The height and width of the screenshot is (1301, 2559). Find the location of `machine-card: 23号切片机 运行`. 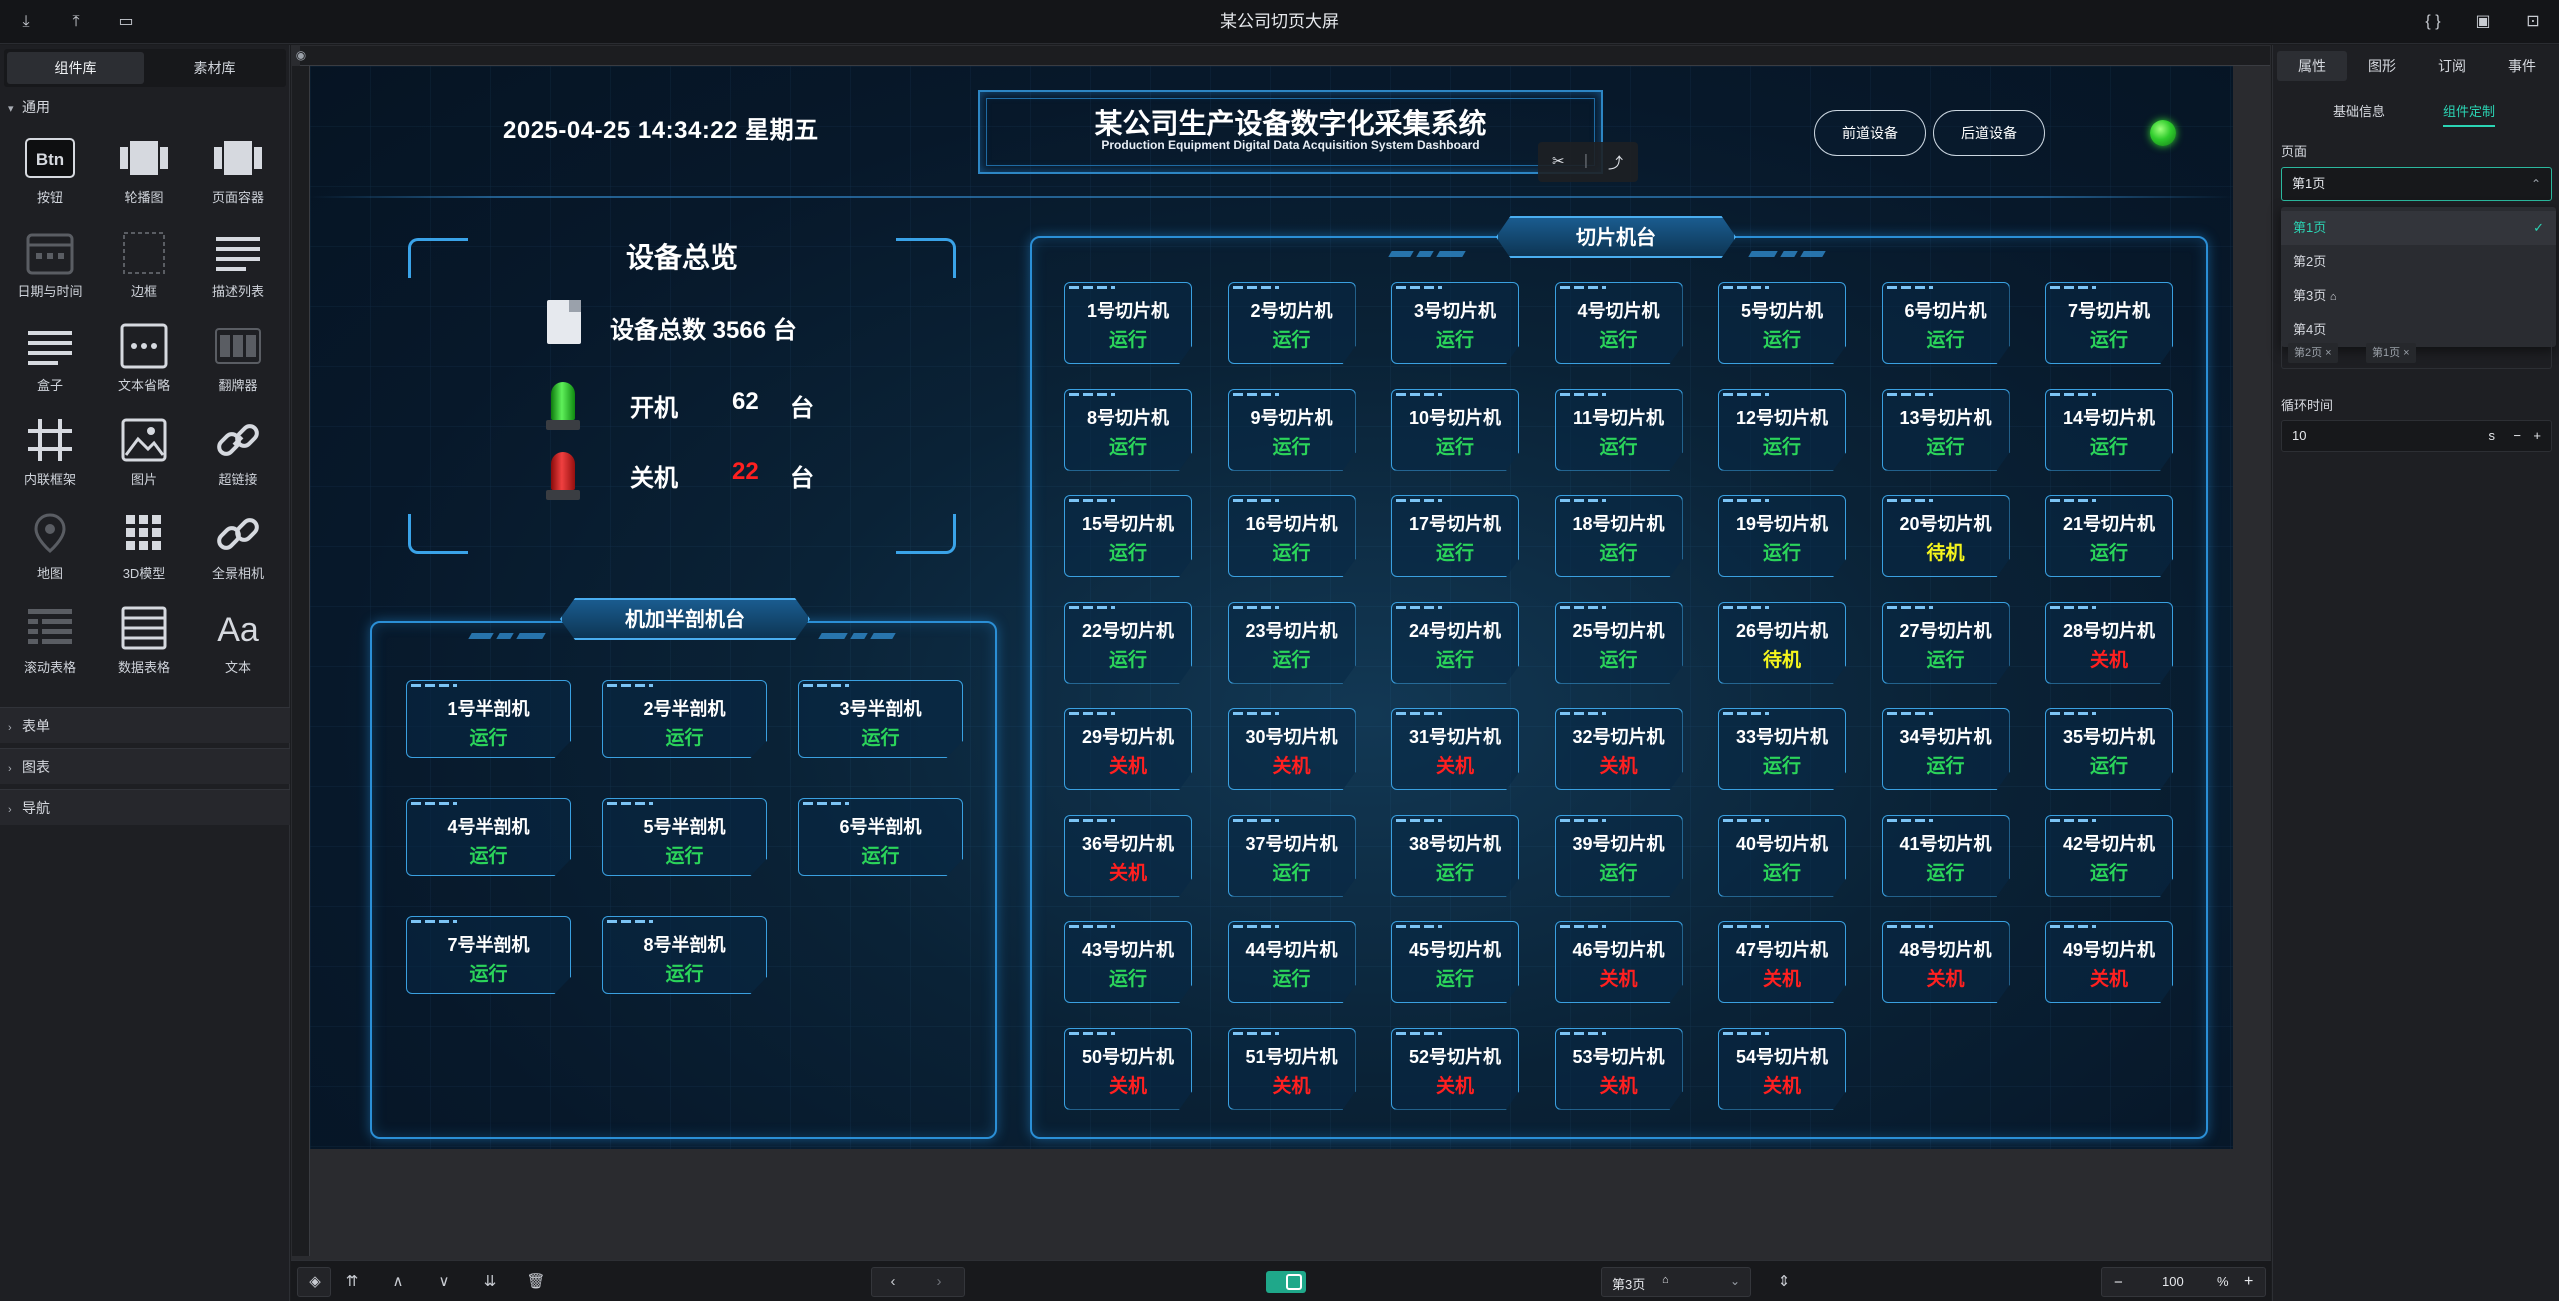

machine-card: 23号切片机 运行 is located at coordinates (1291, 642).